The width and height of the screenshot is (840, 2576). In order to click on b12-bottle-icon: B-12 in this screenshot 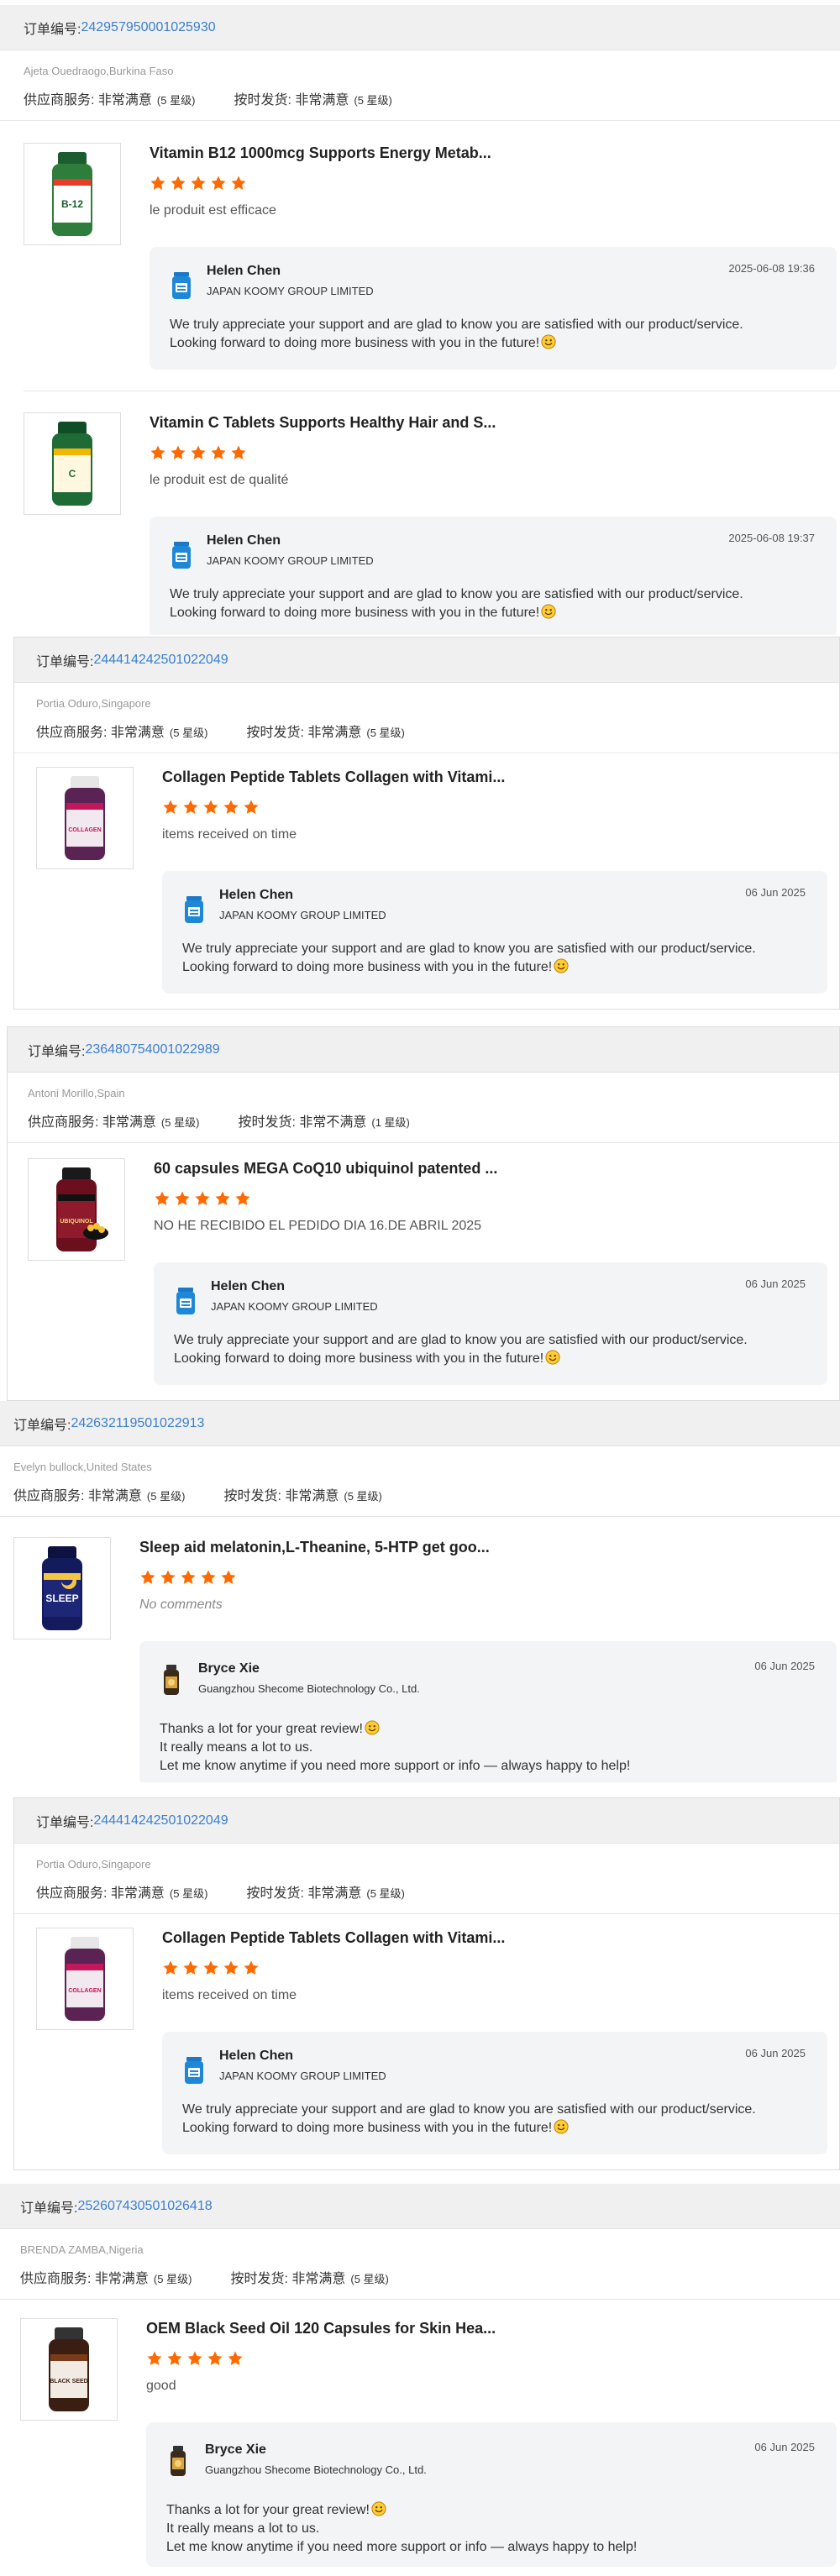, I will do `click(72, 194)`.